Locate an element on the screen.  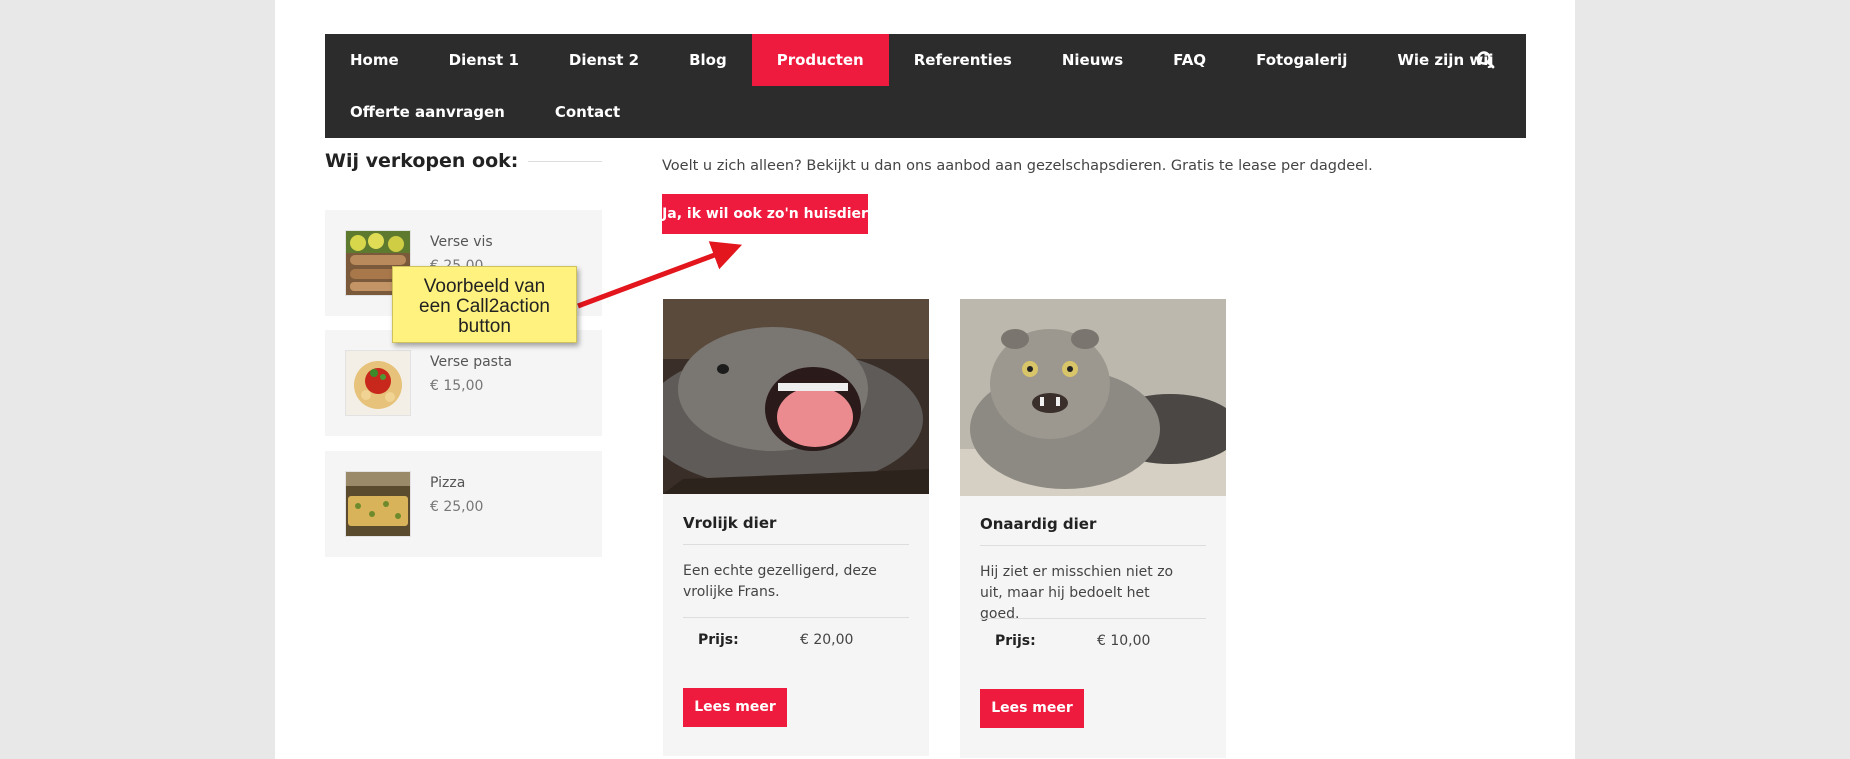
sidebar: Wij verkopen ook: Verse vis € 25,00 is located at coordinates (463, 353).